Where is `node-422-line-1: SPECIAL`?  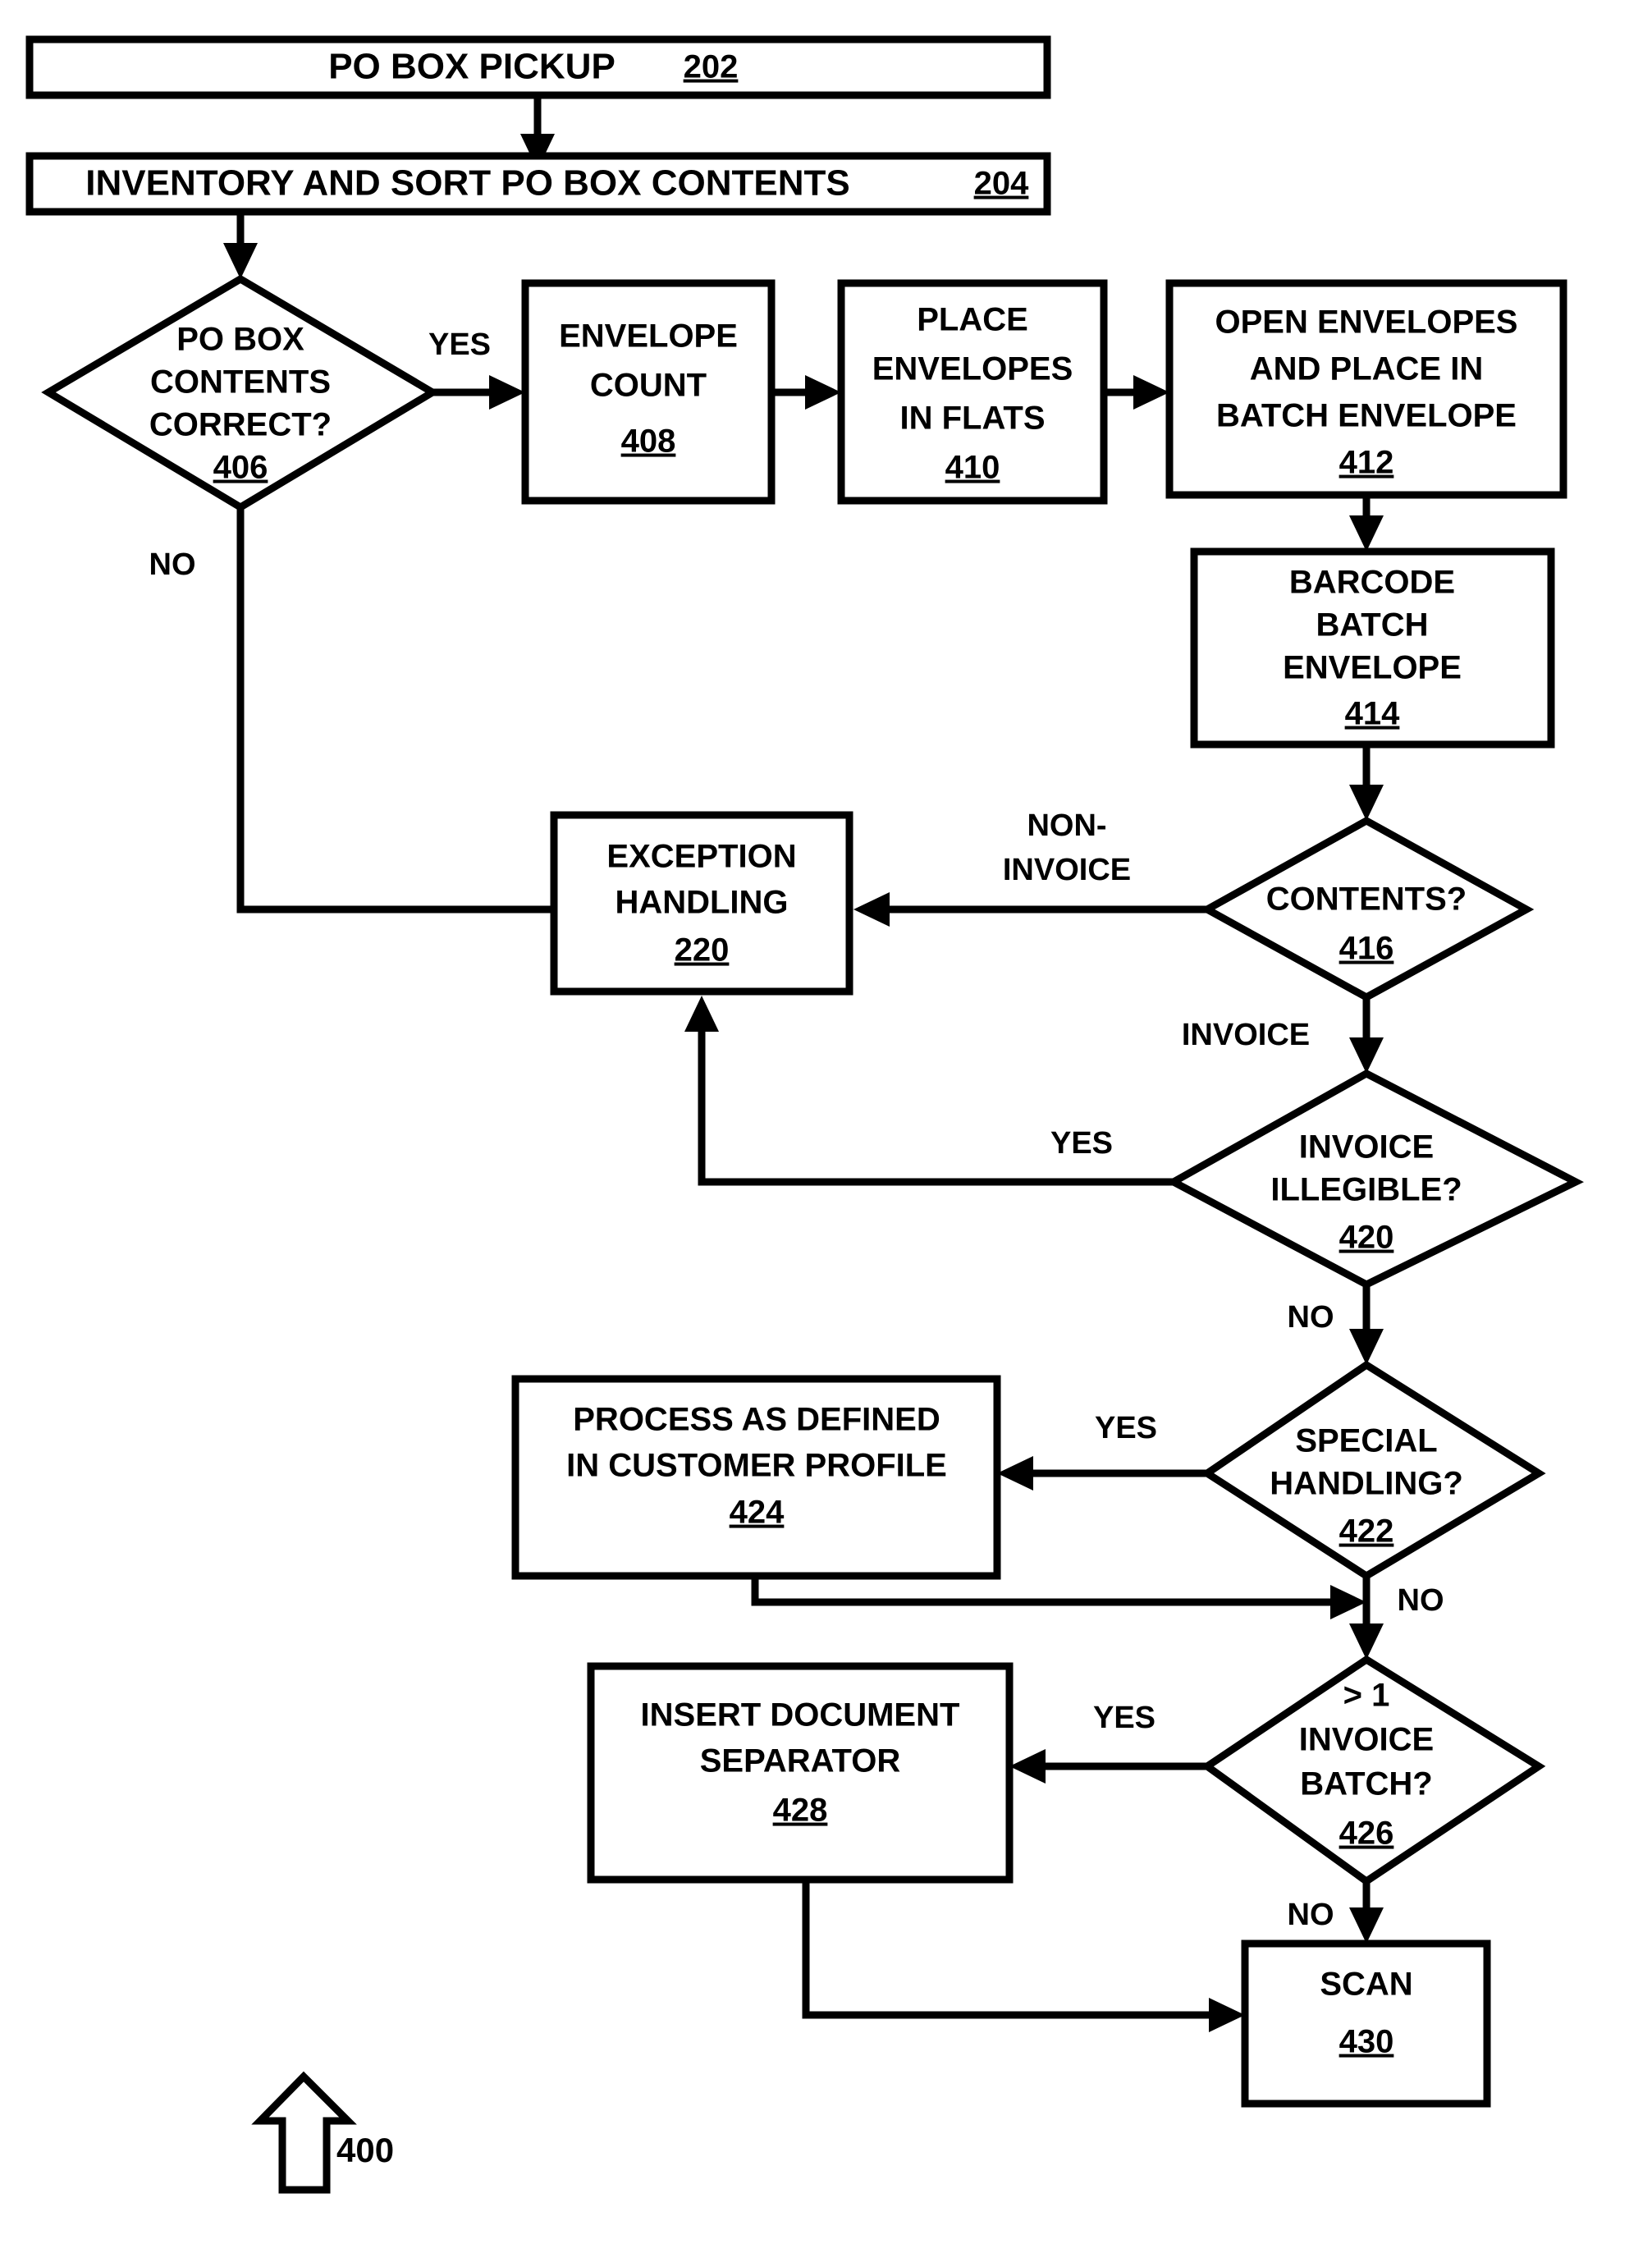 node-422-line-1: SPECIAL is located at coordinates (1366, 1441).